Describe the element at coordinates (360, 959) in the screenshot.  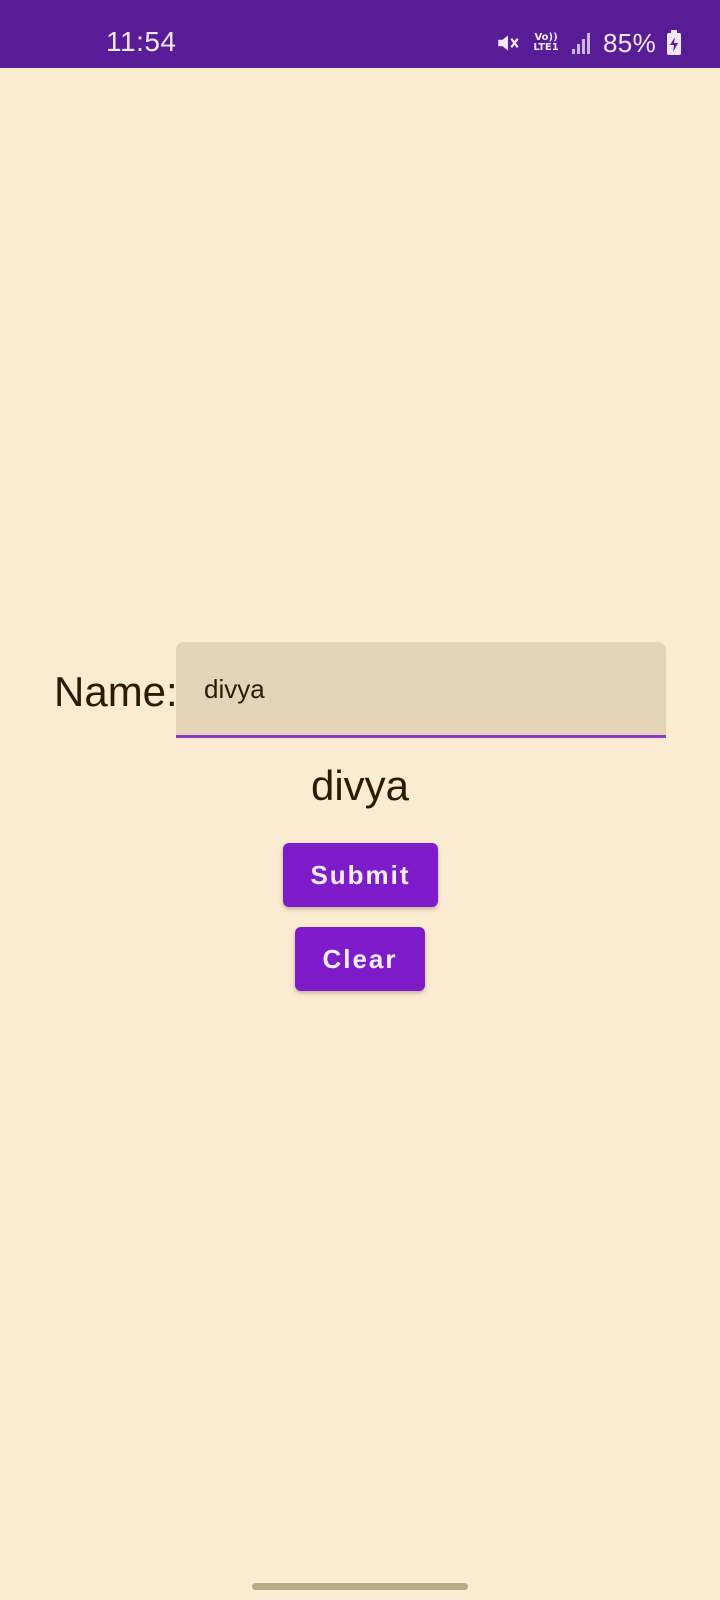
I see `clear-button: Clear` at that location.